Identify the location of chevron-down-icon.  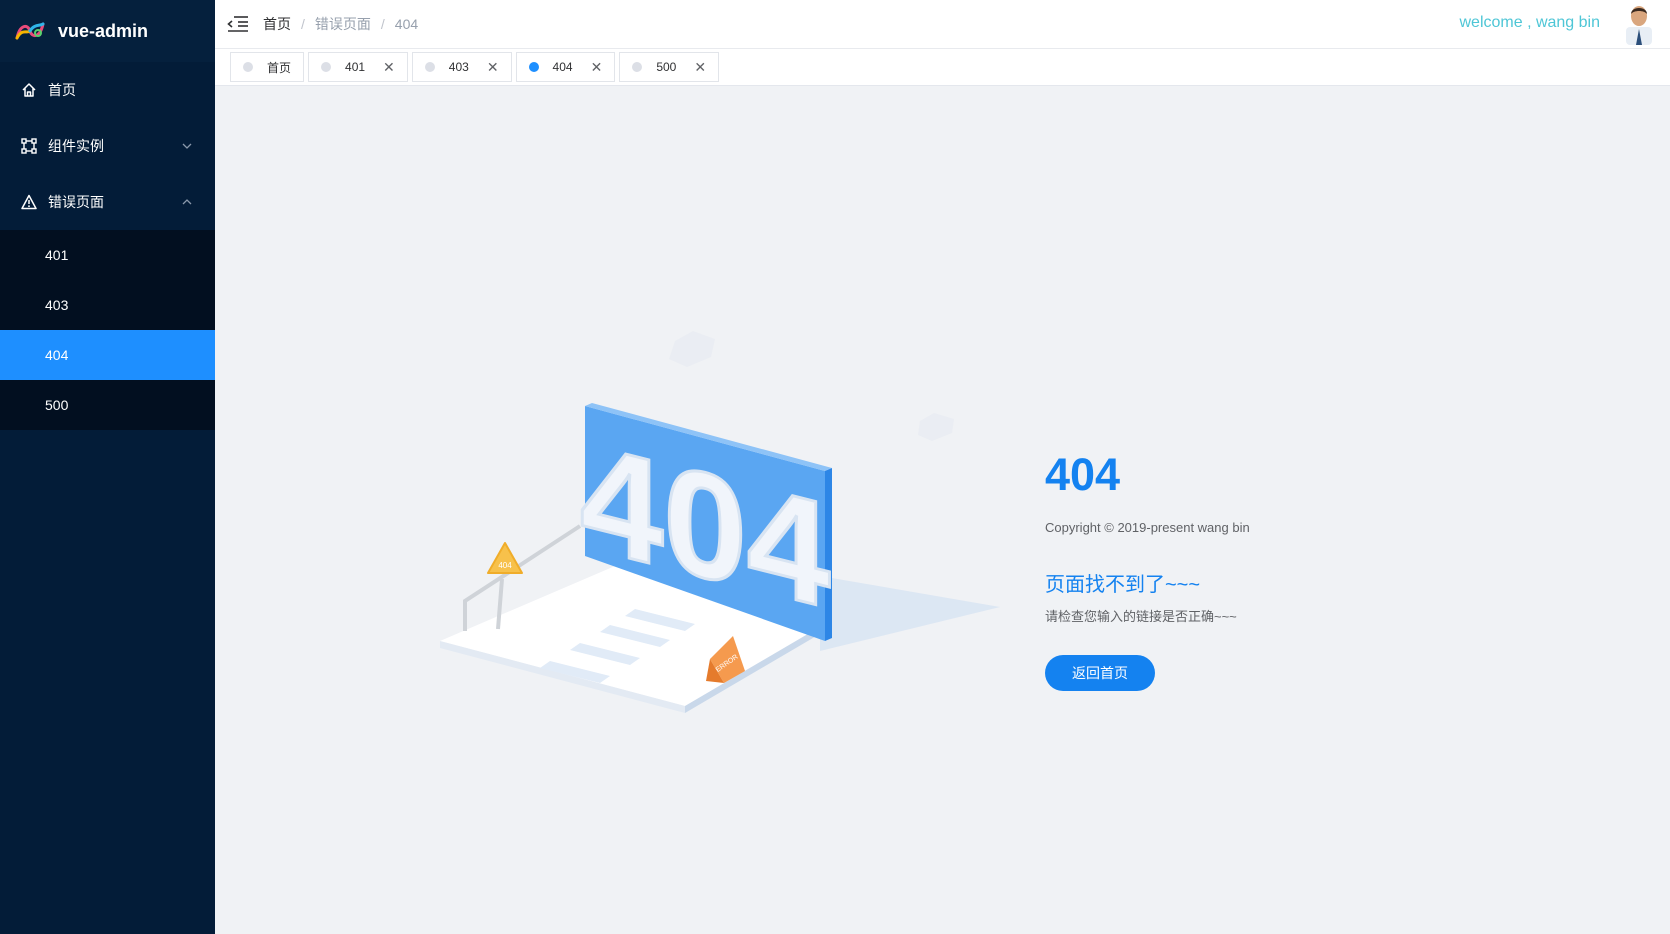
(187, 146).